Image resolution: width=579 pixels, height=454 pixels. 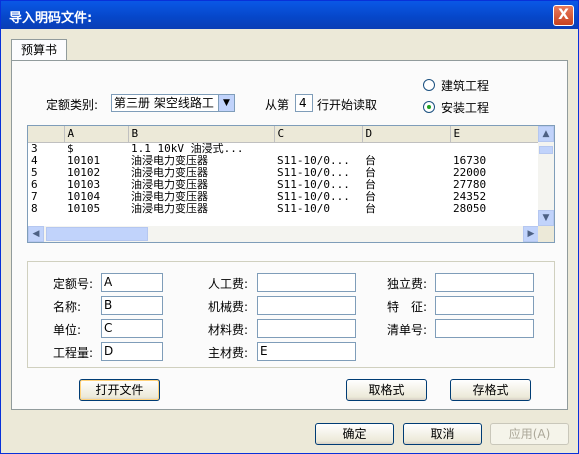 I want to click on grid-col-header: B, so click(x=201, y=134).